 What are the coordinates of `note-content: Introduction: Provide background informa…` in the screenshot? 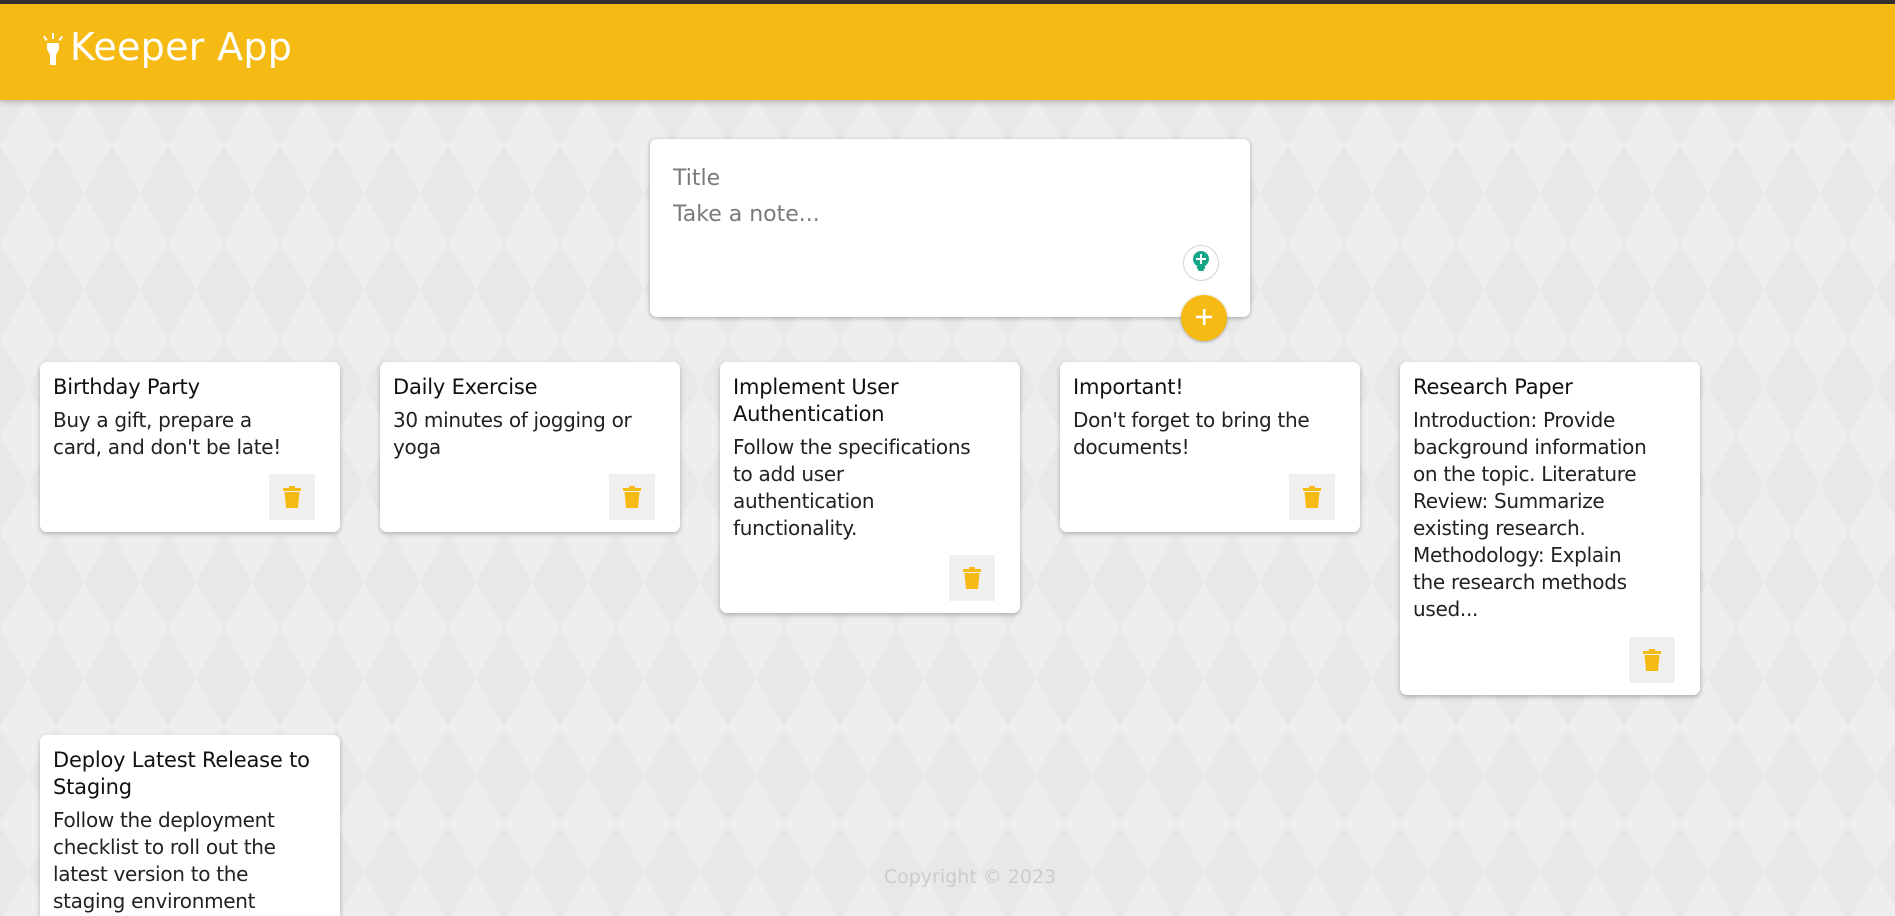 It's located at (1530, 514).